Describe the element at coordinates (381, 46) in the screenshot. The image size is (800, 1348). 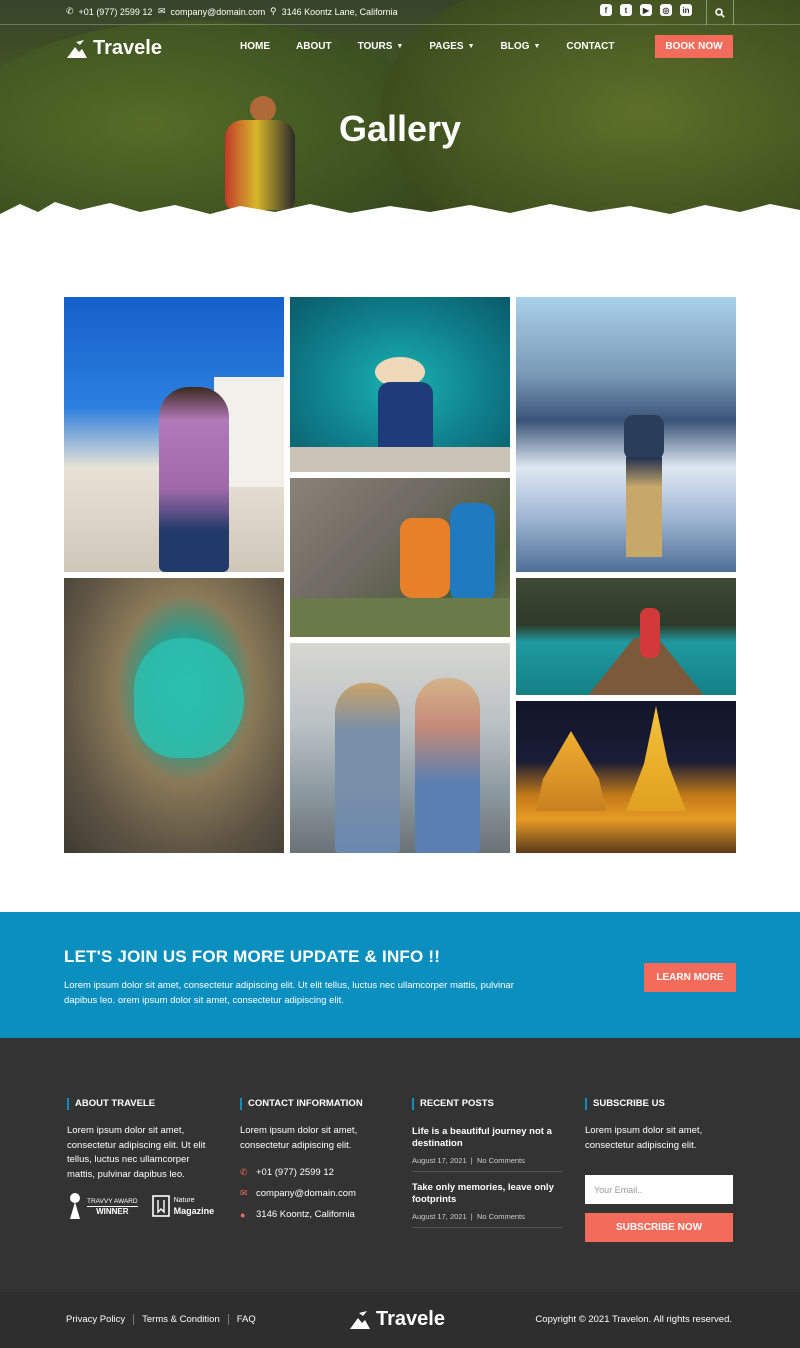
I see `nav-item-tours: TOURS ▼` at that location.